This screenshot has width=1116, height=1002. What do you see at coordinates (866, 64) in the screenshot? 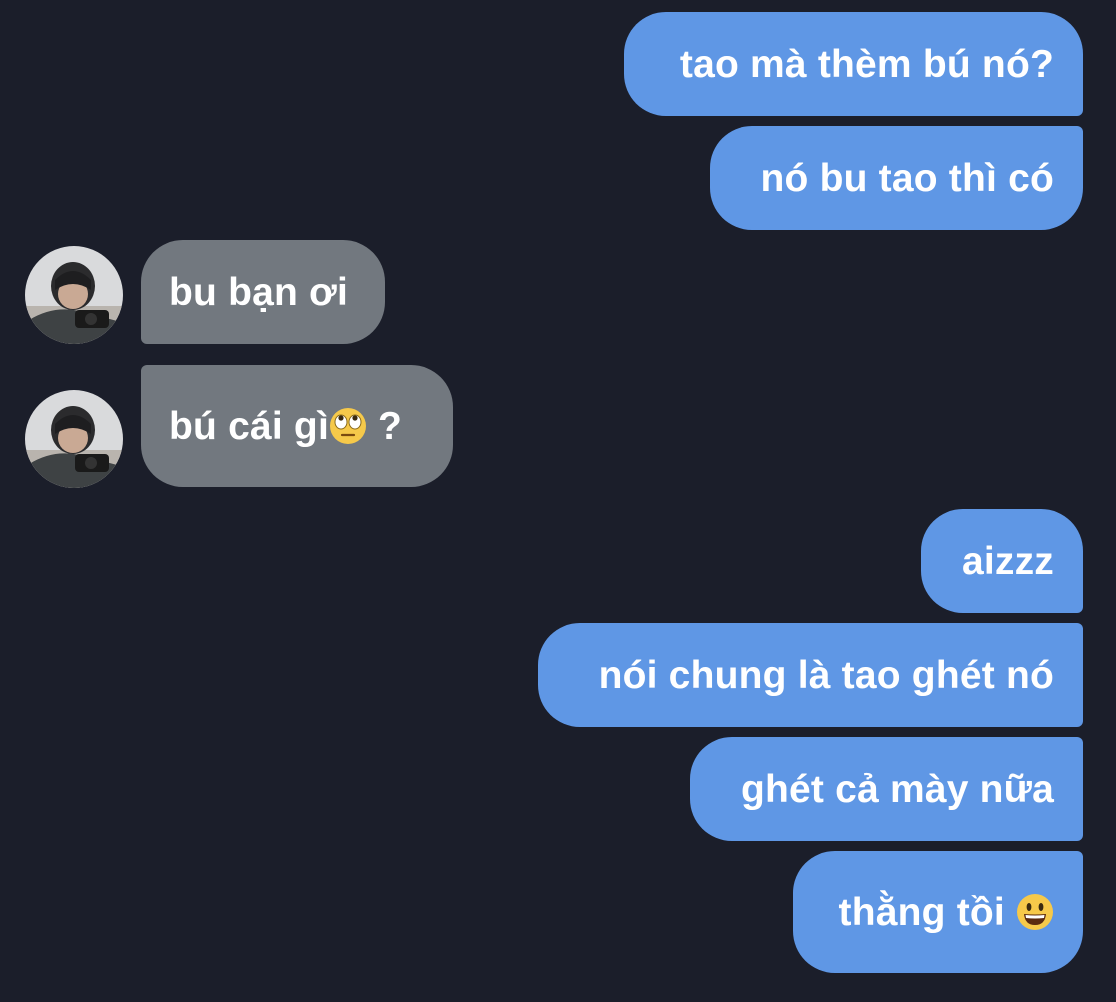
I see `message-text: tao mà thèm bú nó?` at bounding box center [866, 64].